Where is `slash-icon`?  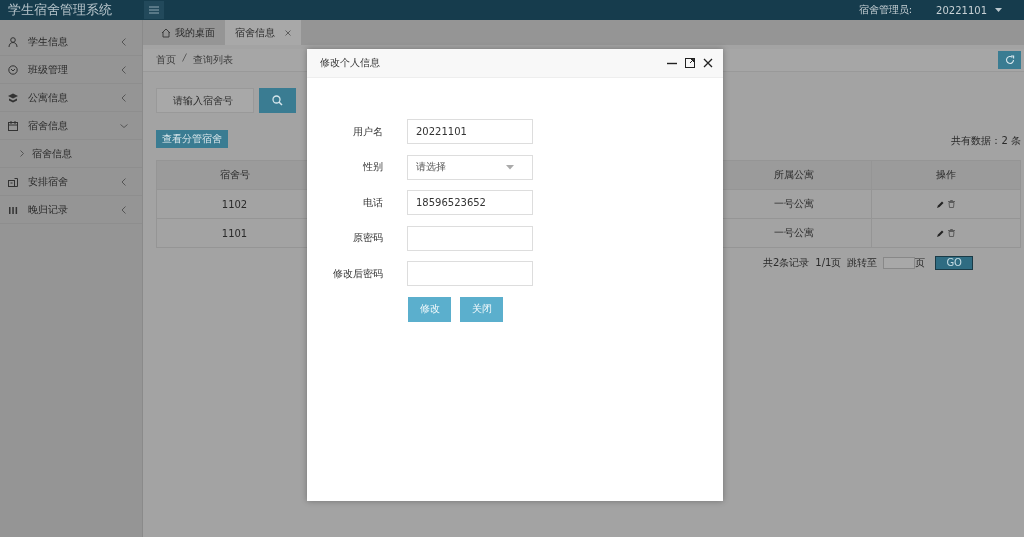 slash-icon is located at coordinates (184, 57).